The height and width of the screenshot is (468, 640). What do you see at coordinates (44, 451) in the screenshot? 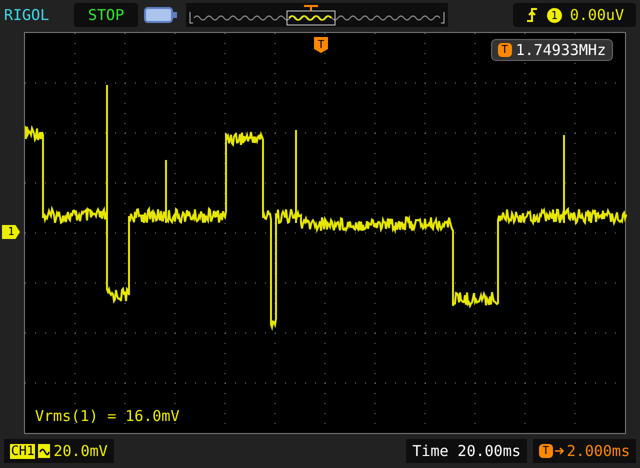
I see `ac-coupling-icon` at bounding box center [44, 451].